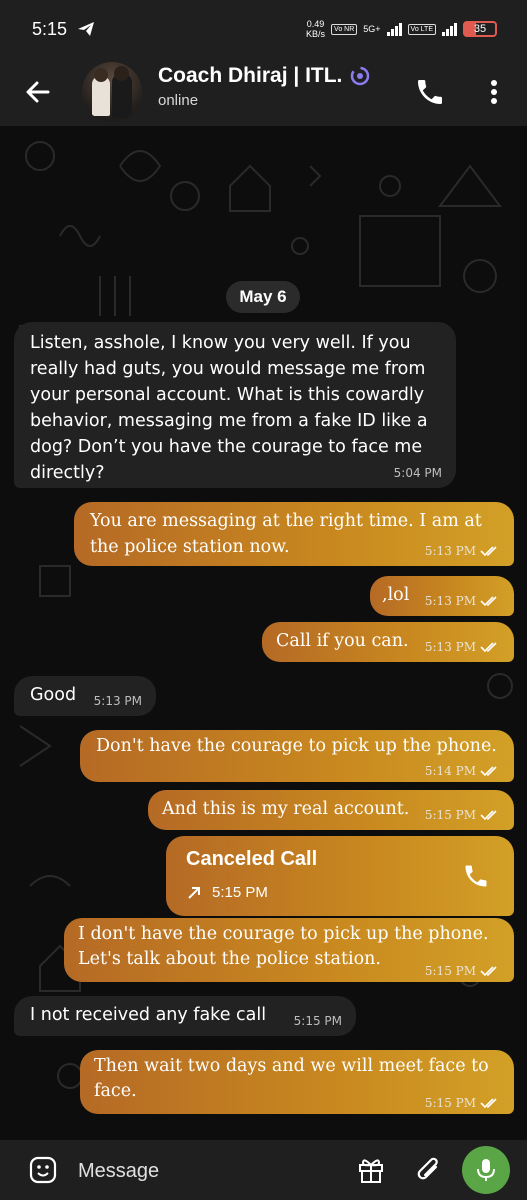  Describe the element at coordinates (208, 1171) in the screenshot. I see `message-input` at that location.